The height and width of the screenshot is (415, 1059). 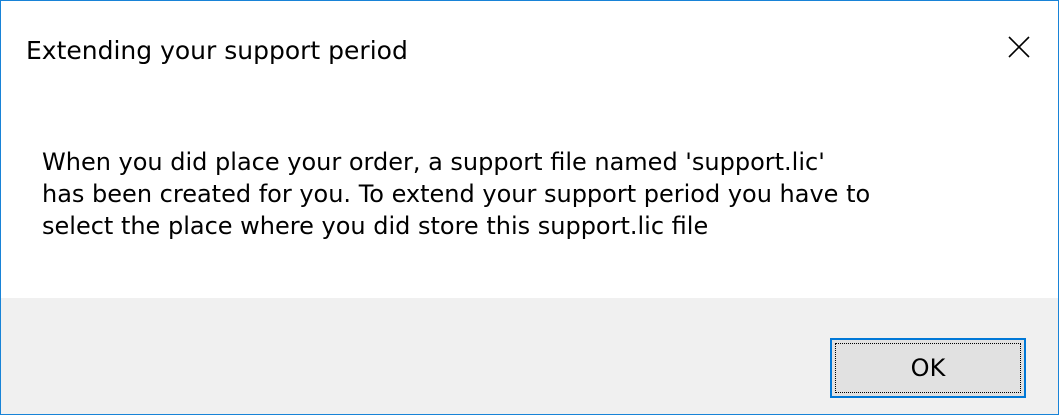 I want to click on ok-button: OK, so click(x=928, y=368).